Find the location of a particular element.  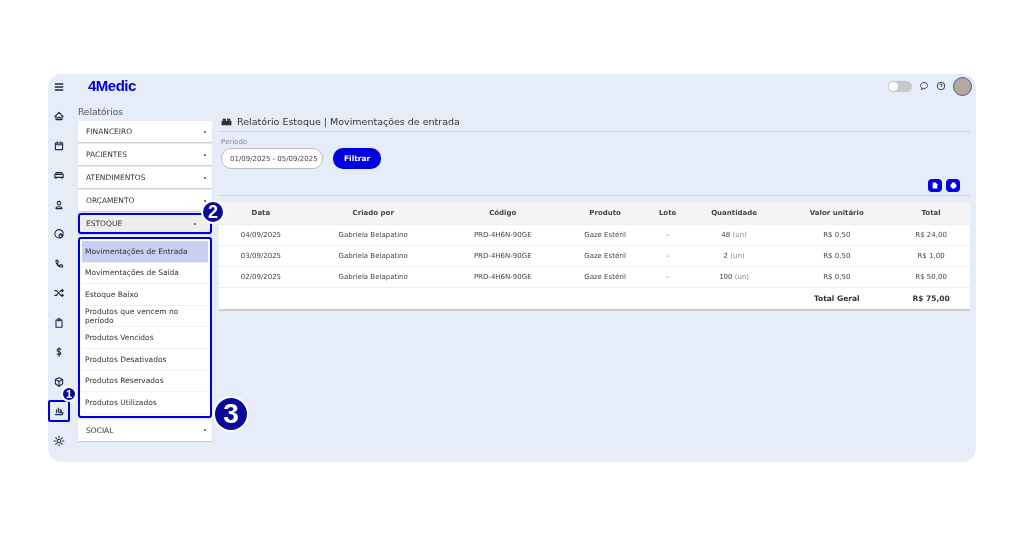

logo: 4Medic is located at coordinates (112, 85).